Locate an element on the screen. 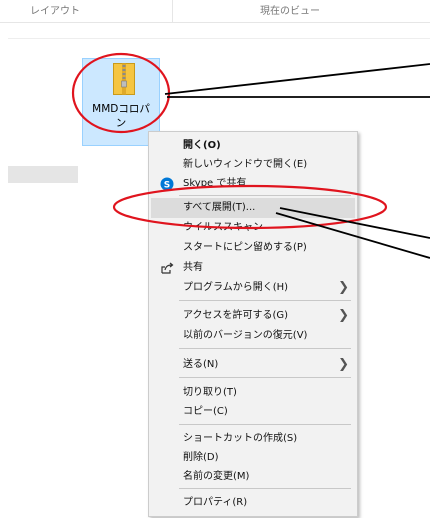  menu-item-cut: 切り取り(T) is located at coordinates (253, 393).